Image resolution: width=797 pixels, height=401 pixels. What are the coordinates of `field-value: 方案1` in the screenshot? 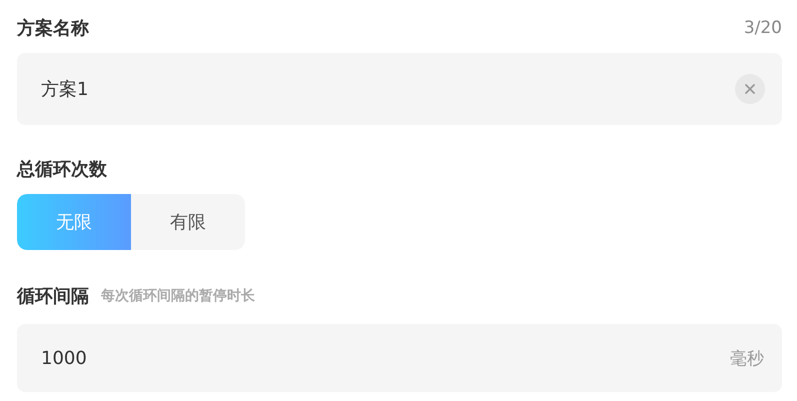 It's located at (65, 89).